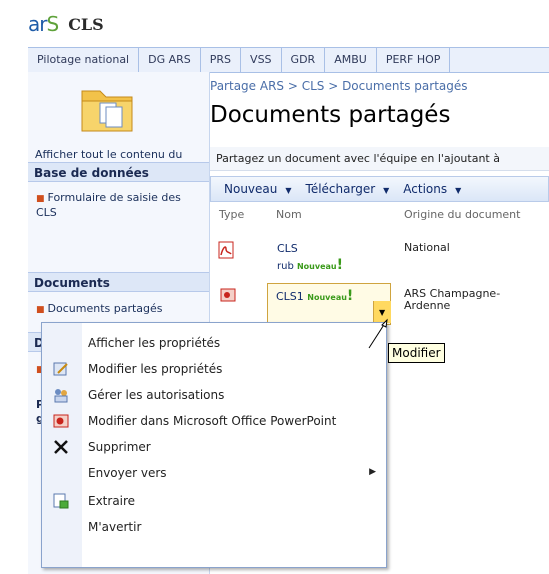  Describe the element at coordinates (416, 353) in the screenshot. I see `tooltip: Modifier` at that location.